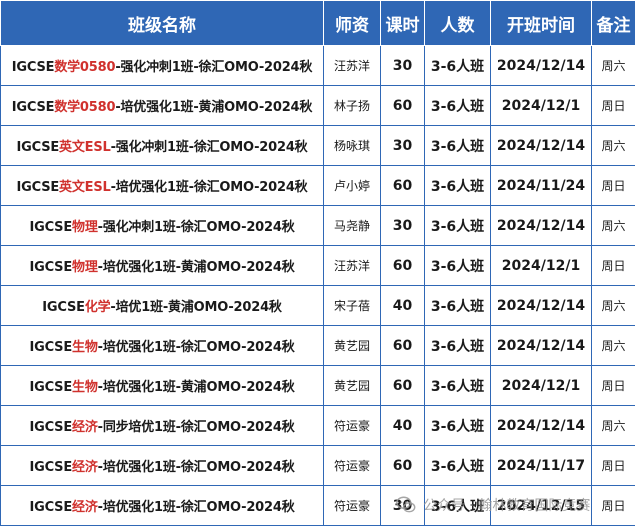 The height and width of the screenshot is (526, 635). I want to click on start-date-cell: 2024/11/24, so click(541, 185).